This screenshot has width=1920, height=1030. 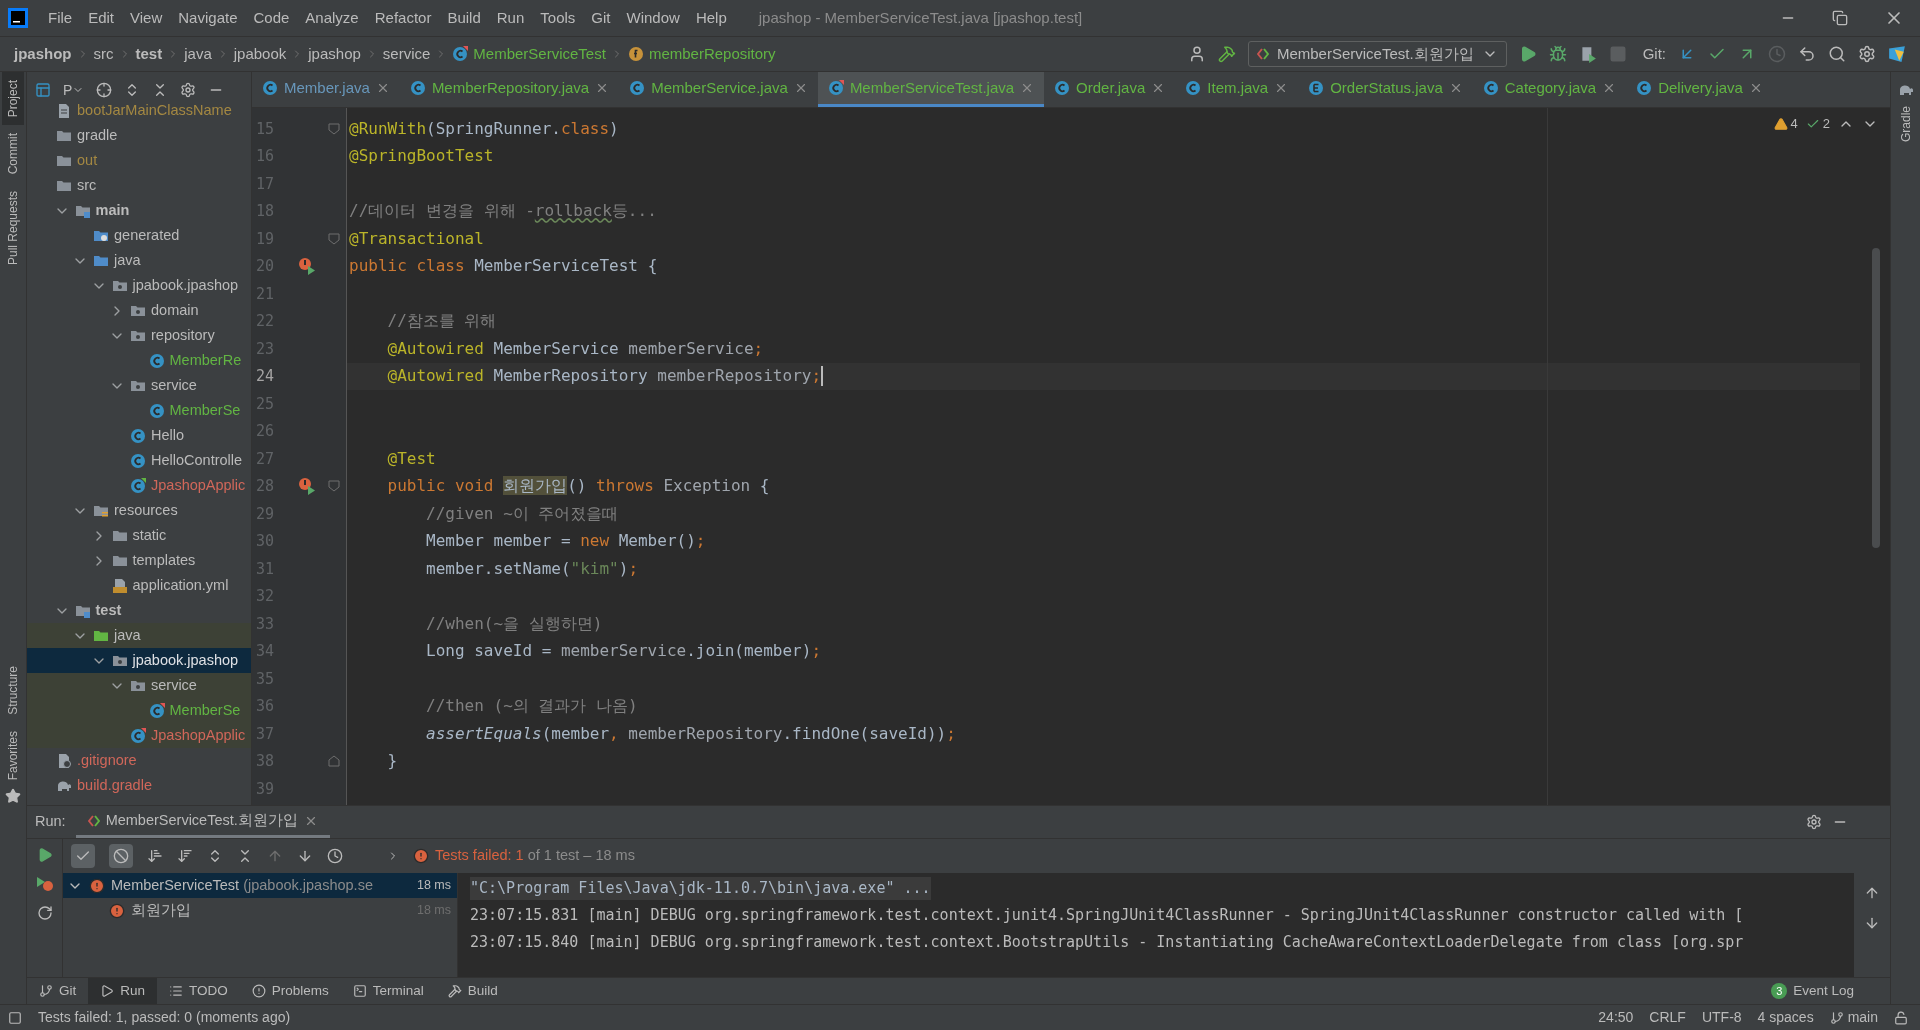 What do you see at coordinates (271, 18) in the screenshot?
I see `menu-item: Code` at bounding box center [271, 18].